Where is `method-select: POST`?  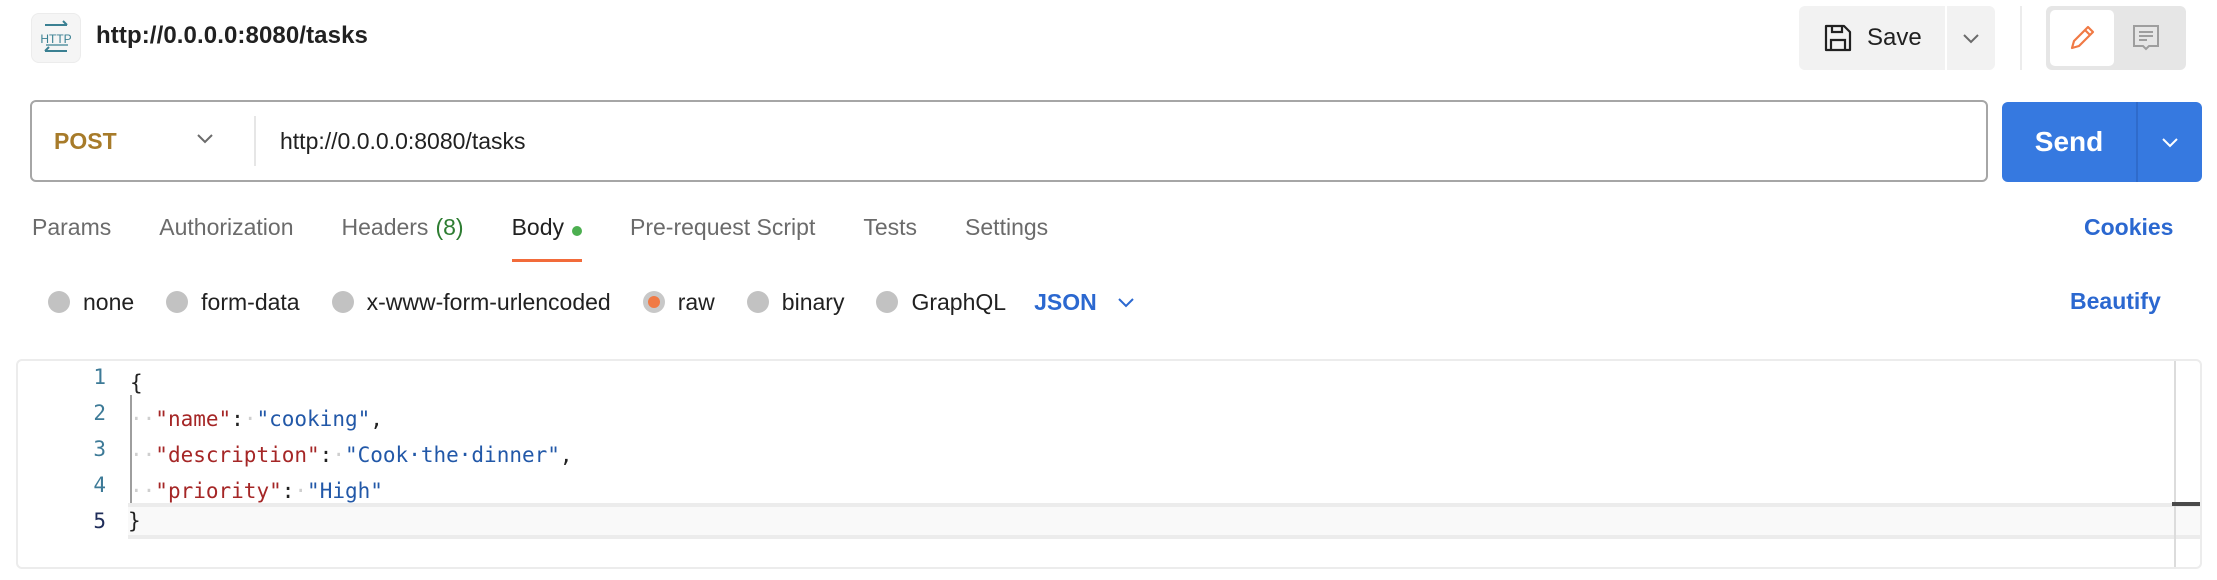 method-select: POST is located at coordinates (143, 141).